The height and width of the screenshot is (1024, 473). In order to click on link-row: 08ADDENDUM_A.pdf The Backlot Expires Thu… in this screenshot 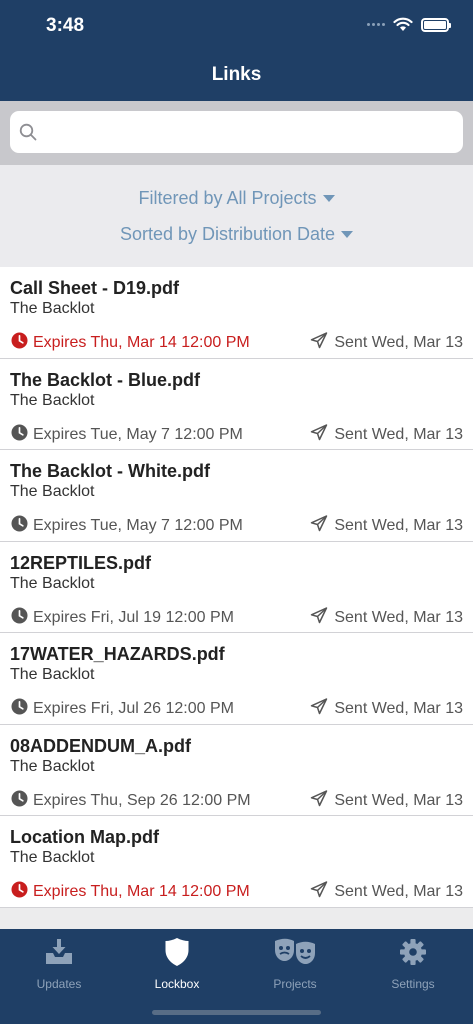, I will do `click(236, 770)`.